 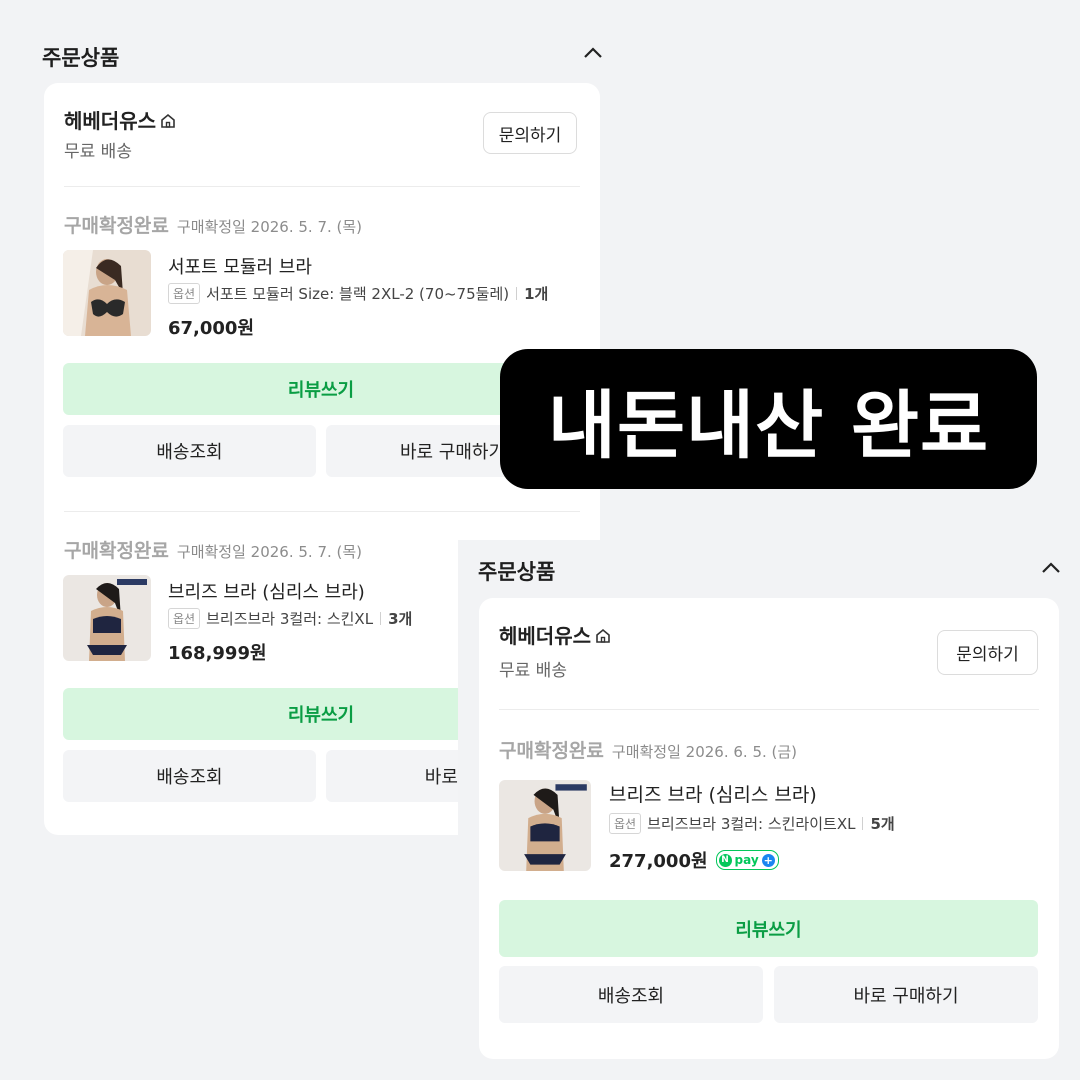 I want to click on option-text: 브리즈브라 3컬러: 스킨라이트XL, so click(x=751, y=824).